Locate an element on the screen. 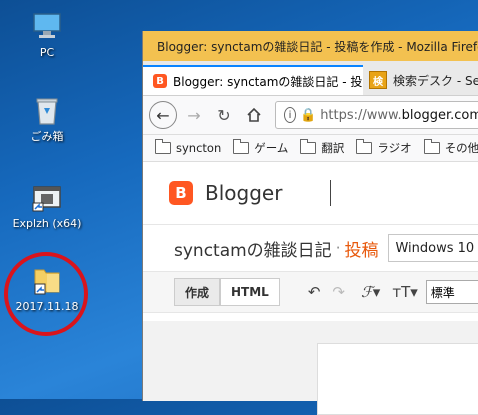 The height and width of the screenshot is (415, 478). blogger-logo-icon: B is located at coordinates (181, 193).